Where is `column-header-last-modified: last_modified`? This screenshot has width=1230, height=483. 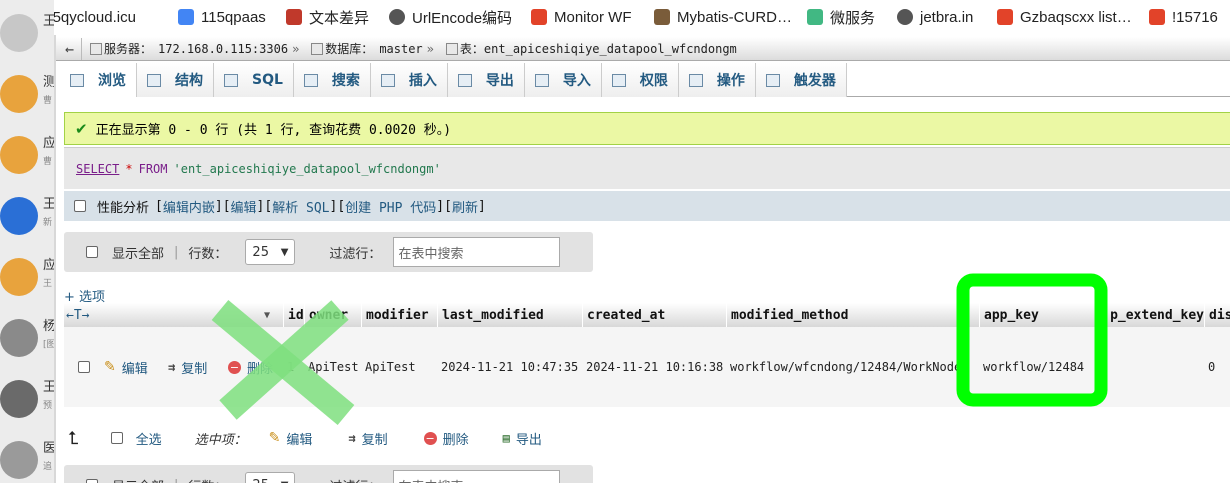
column-header-last-modified: last_modified is located at coordinates (509, 315).